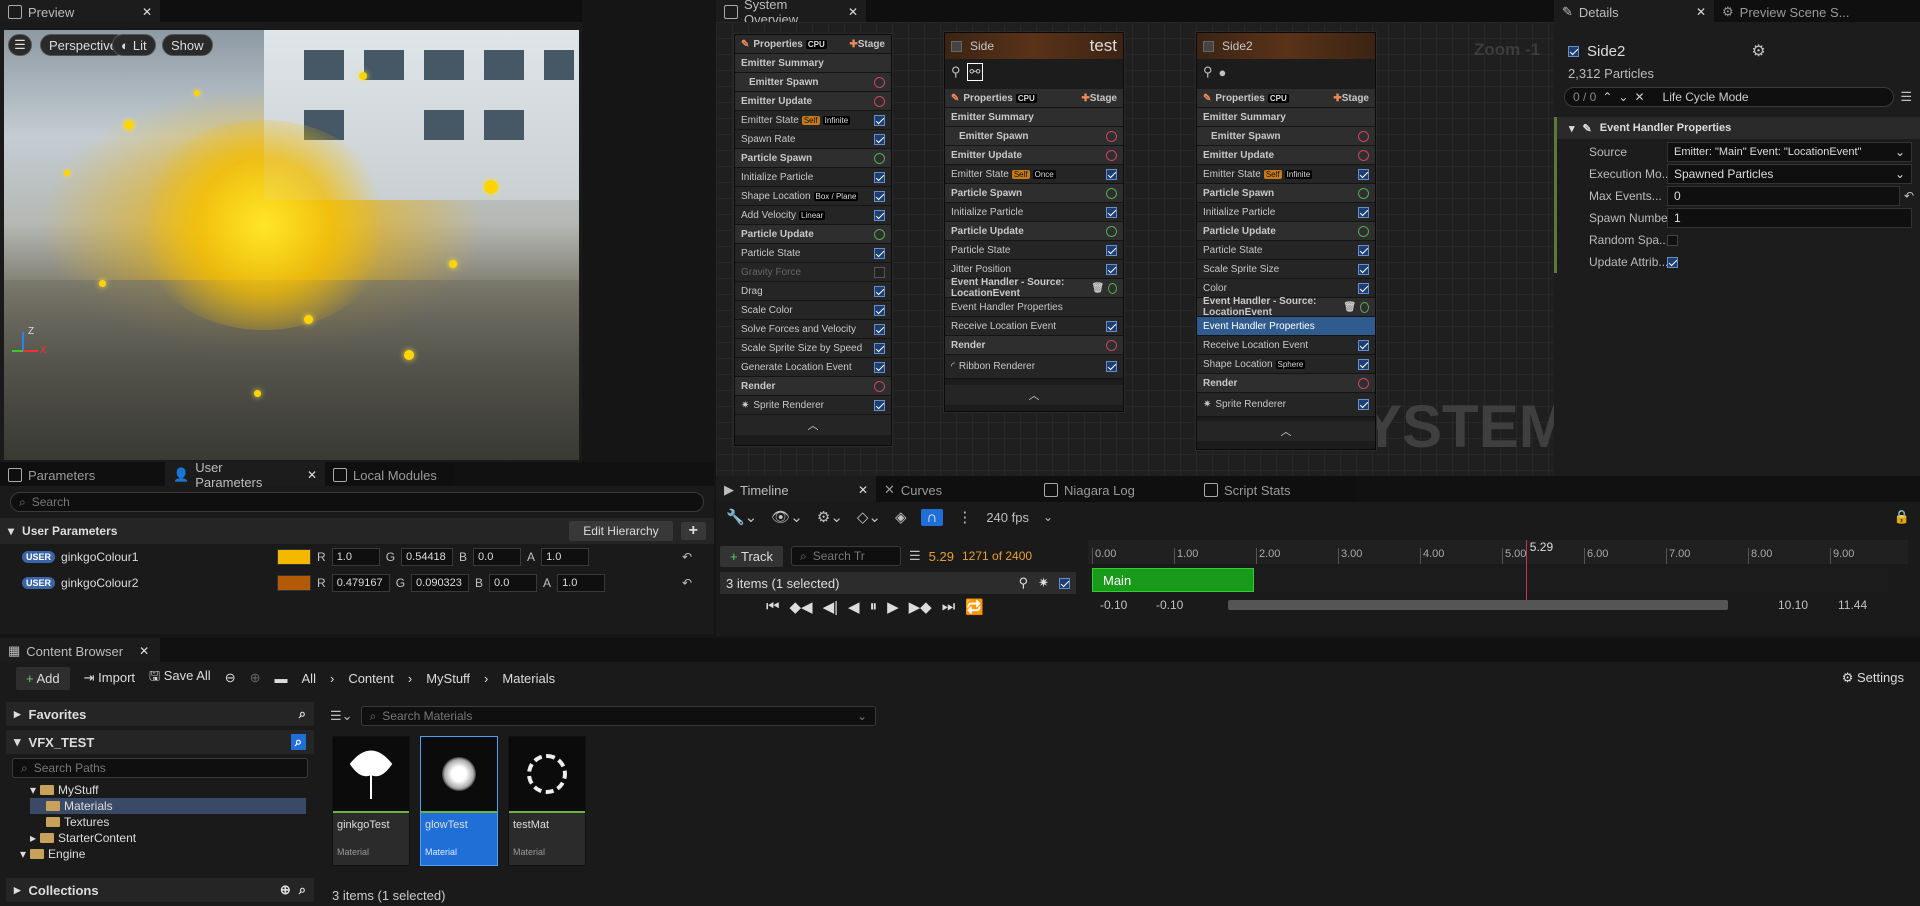 Image resolution: width=1920 pixels, height=906 pixels. Describe the element at coordinates (1034, 307) in the screenshot. I see `node-row: Event Handler Properties` at that location.